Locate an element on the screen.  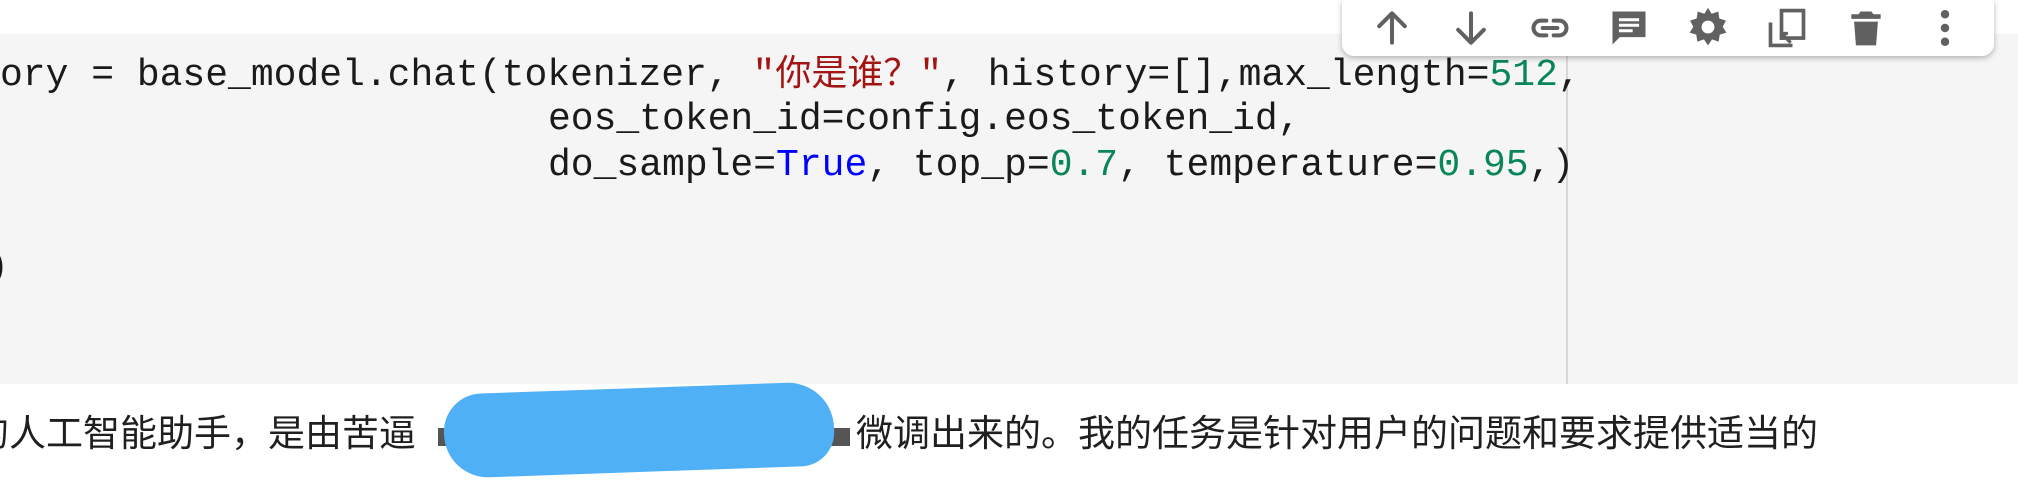
number-literal: 0.7 is located at coordinates (1084, 165).